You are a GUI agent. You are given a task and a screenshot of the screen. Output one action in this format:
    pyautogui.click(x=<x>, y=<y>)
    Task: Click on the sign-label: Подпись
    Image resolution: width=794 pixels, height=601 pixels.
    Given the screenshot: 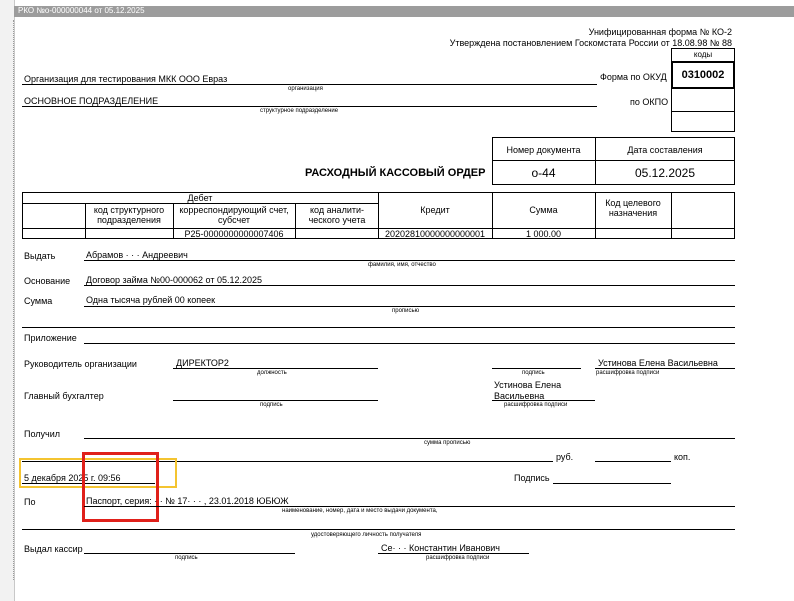 What is the action you would take?
    pyautogui.click(x=532, y=478)
    